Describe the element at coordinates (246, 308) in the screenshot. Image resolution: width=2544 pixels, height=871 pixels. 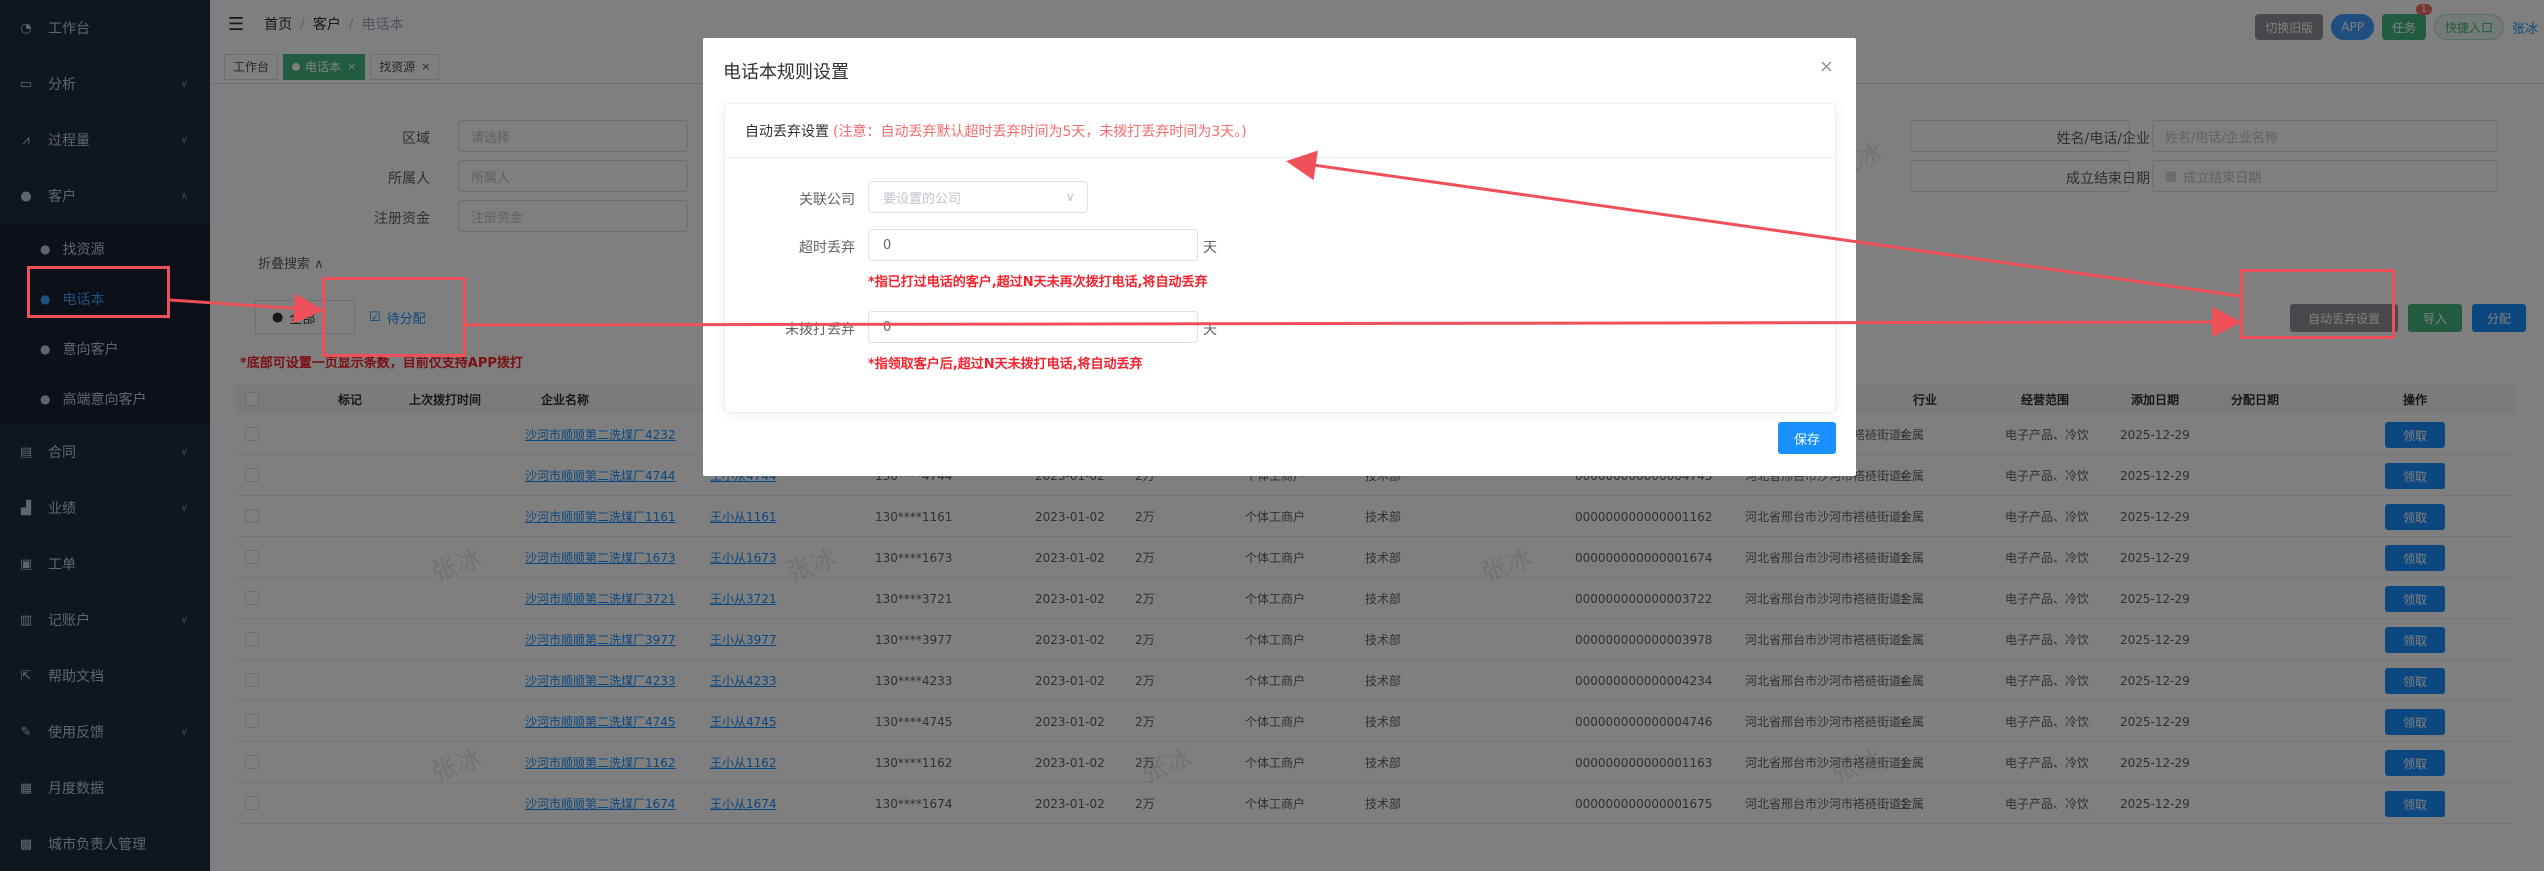
I see `arrow-phonebook-to-pending` at that location.